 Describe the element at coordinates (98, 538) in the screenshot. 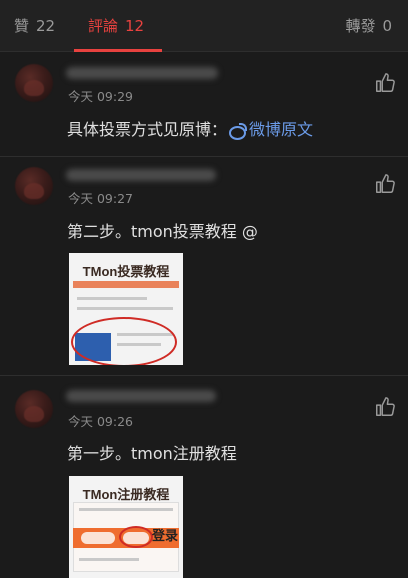

I see `image-button-shape` at that location.